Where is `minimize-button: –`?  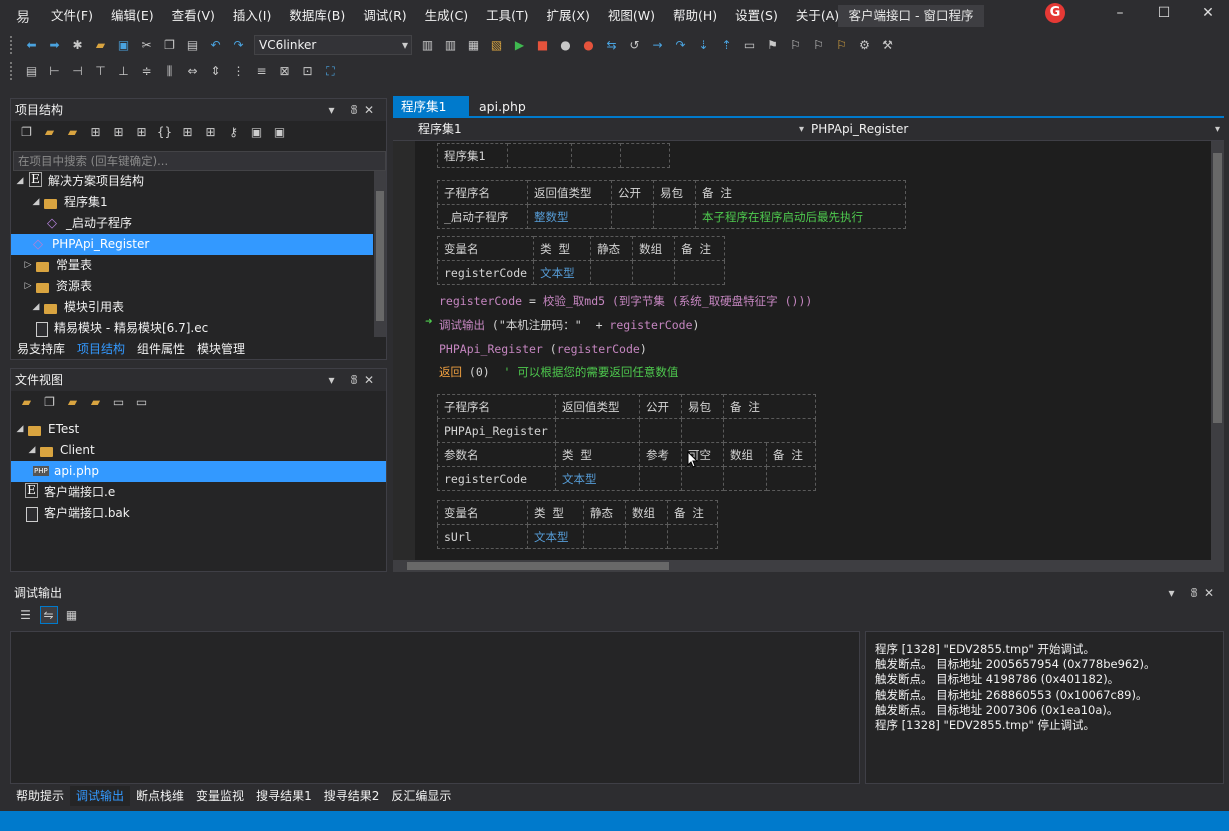
minimize-button: – is located at coordinates (1120, 13).